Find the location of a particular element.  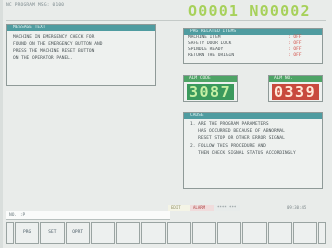

cause-line: 1. ARE THE PROGRAM PARAMETERS is located at coordinates (229, 124).